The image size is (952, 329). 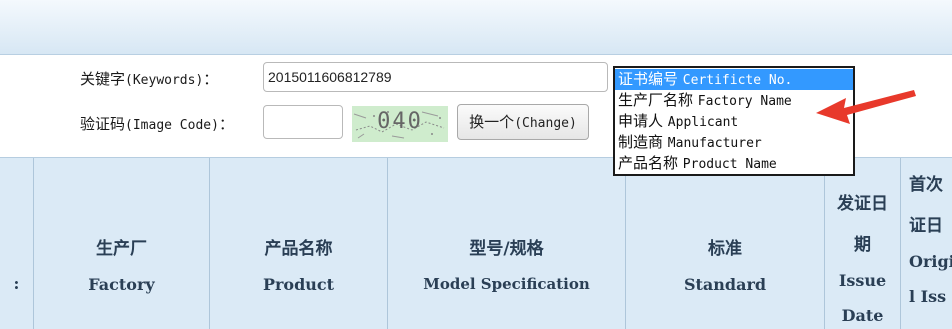 I want to click on keywords-label: 关键字(Keywords)：, so click(x=149, y=78).